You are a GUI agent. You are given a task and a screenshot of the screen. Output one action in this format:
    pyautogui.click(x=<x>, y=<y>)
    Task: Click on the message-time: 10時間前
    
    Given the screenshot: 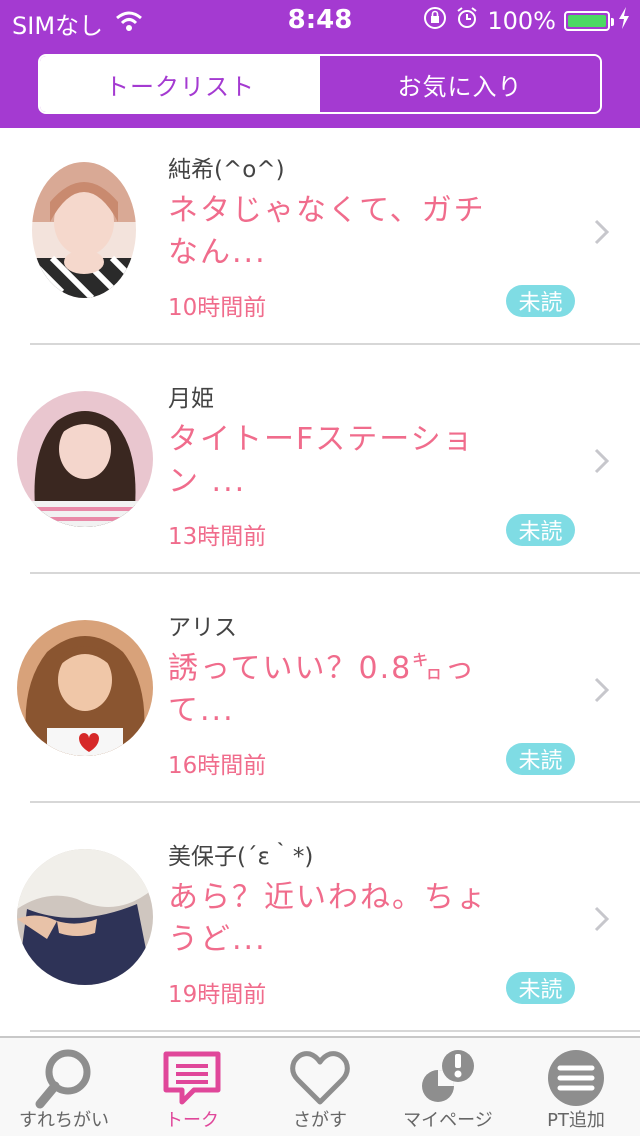 What is the action you would take?
    pyautogui.click(x=217, y=308)
    